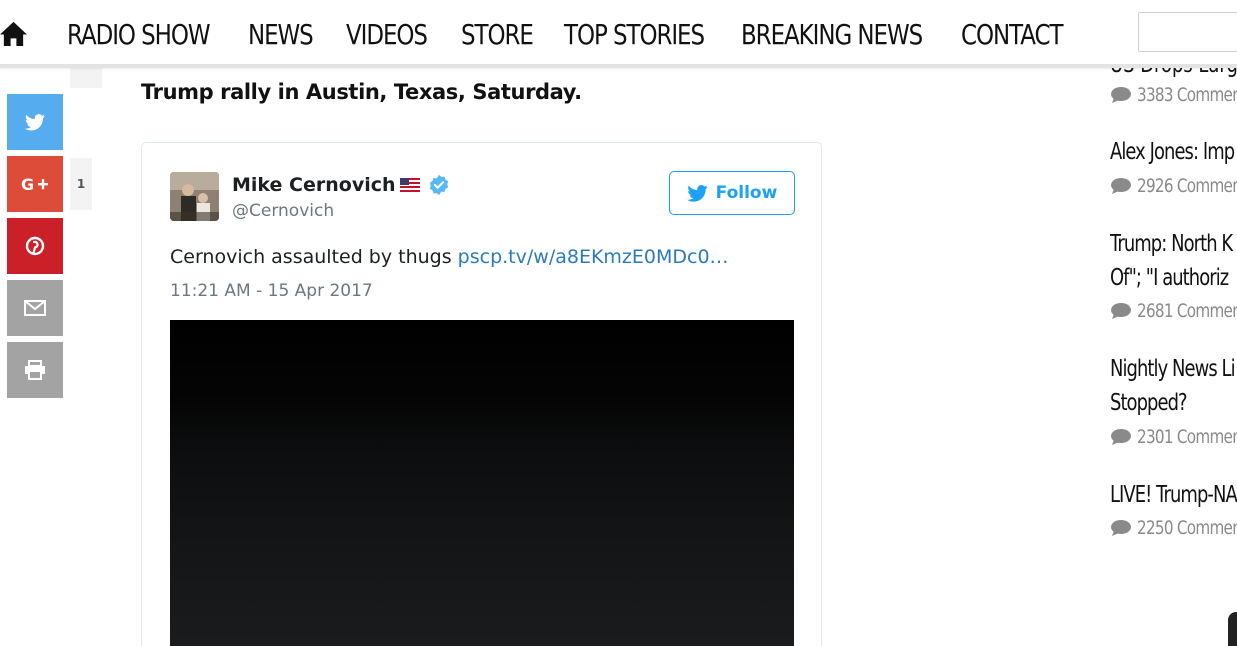 This screenshot has width=1237, height=646. I want to click on sidebar-story-title: Alex Jones: Imp, so click(1172, 152).